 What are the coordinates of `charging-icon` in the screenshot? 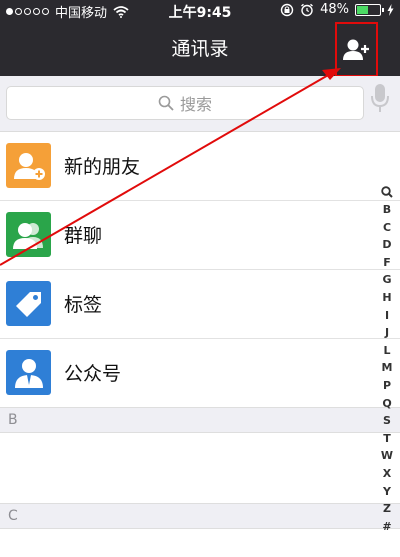 It's located at (390, 9).